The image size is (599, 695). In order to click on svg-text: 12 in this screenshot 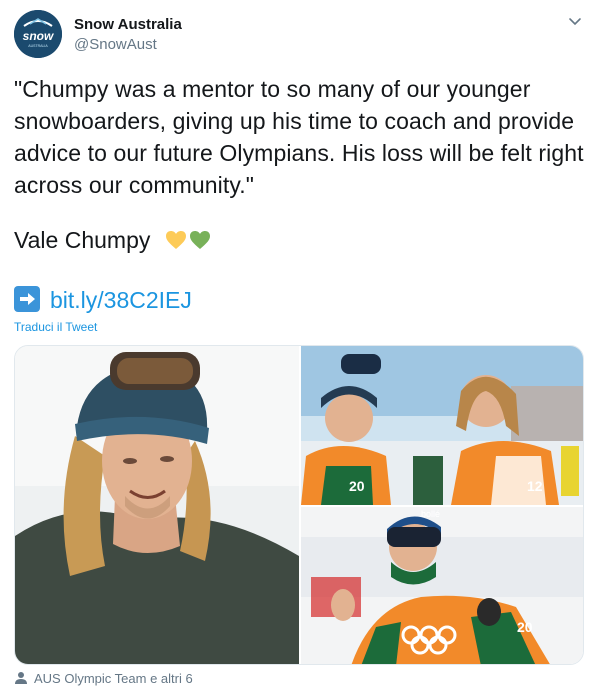, I will do `click(535, 486)`.